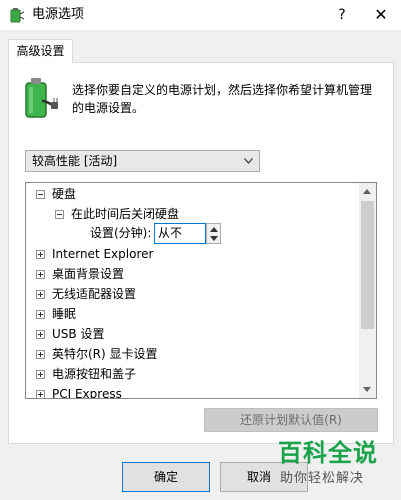 The height and width of the screenshot is (500, 401). I want to click on ok-button: 确定, so click(166, 477).